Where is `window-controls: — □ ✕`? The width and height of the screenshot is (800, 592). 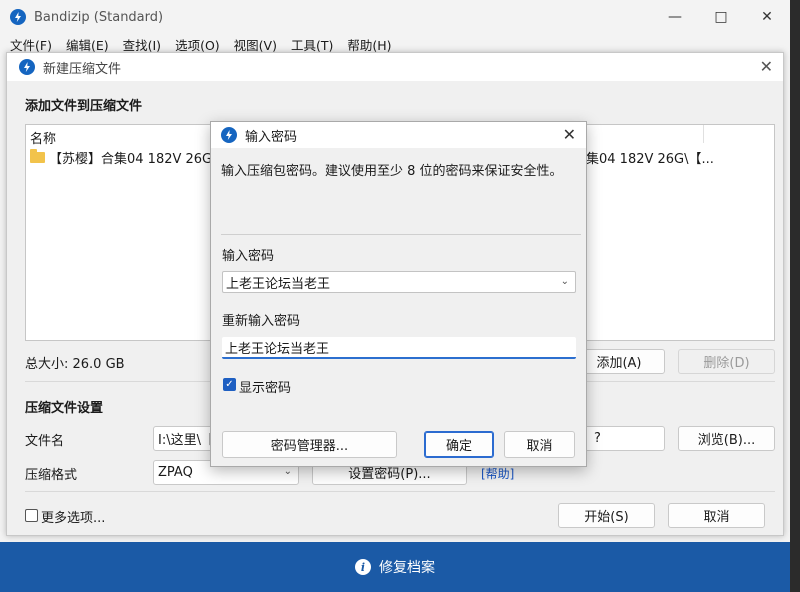
window-controls: — □ ✕ is located at coordinates (721, 17).